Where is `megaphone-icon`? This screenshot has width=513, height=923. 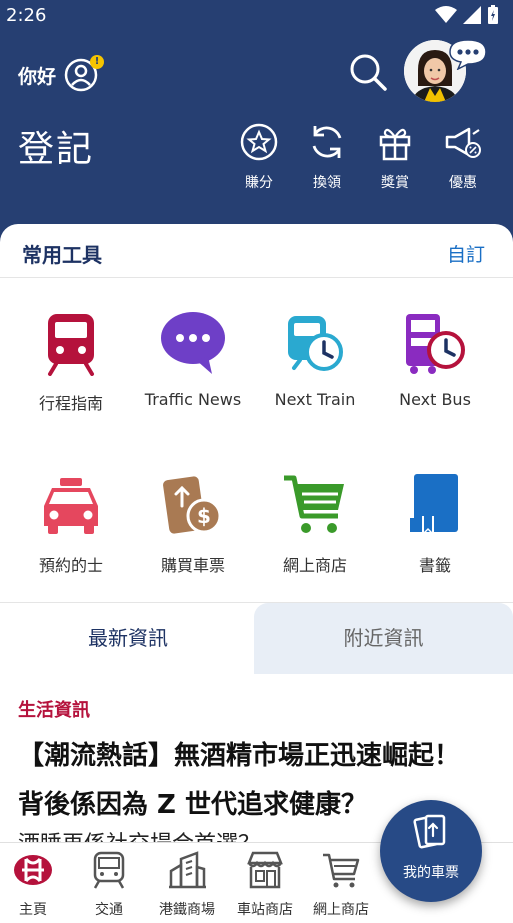
megaphone-icon is located at coordinates (463, 142).